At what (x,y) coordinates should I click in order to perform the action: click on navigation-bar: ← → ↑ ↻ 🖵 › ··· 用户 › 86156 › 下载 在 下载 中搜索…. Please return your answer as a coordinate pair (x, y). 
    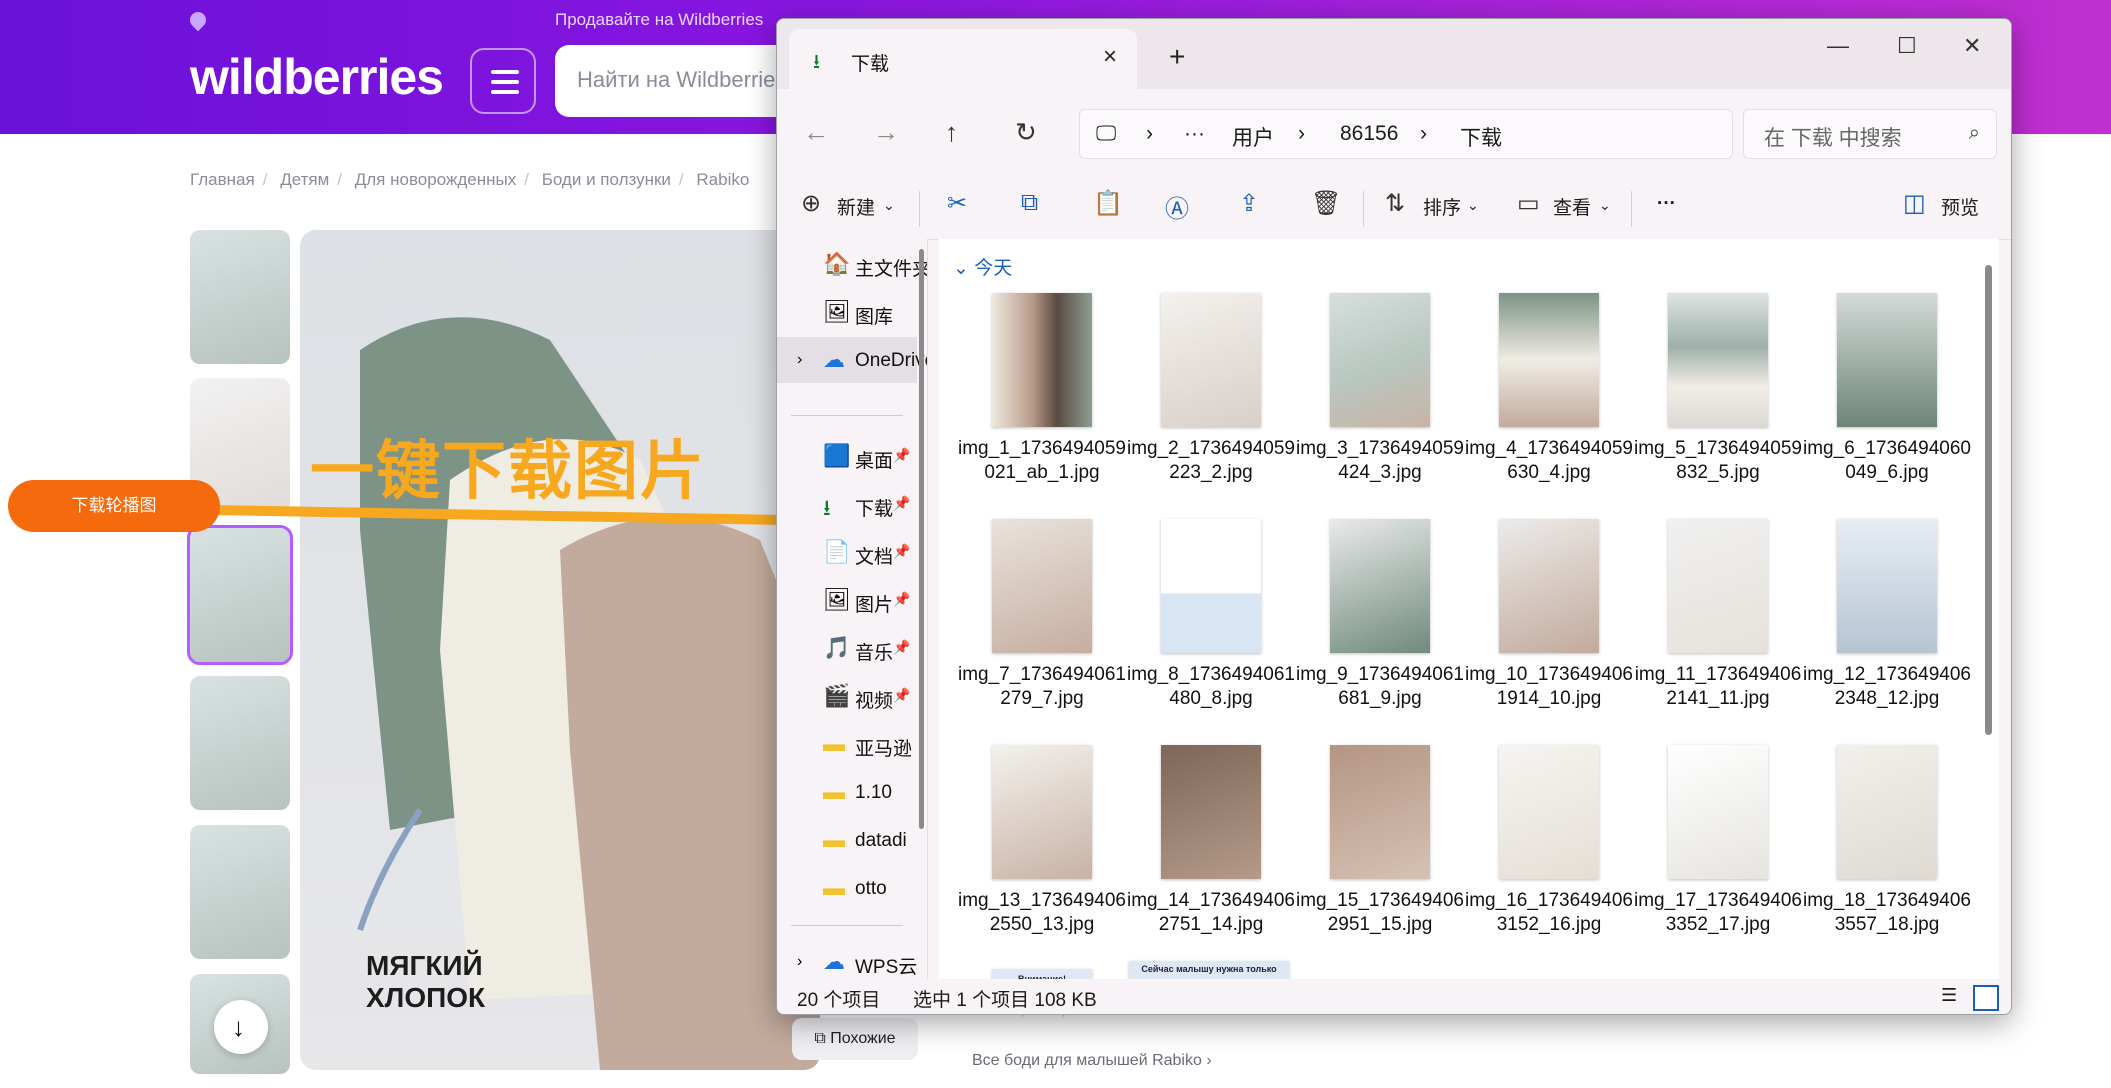
    Looking at the image, I should click on (1394, 133).